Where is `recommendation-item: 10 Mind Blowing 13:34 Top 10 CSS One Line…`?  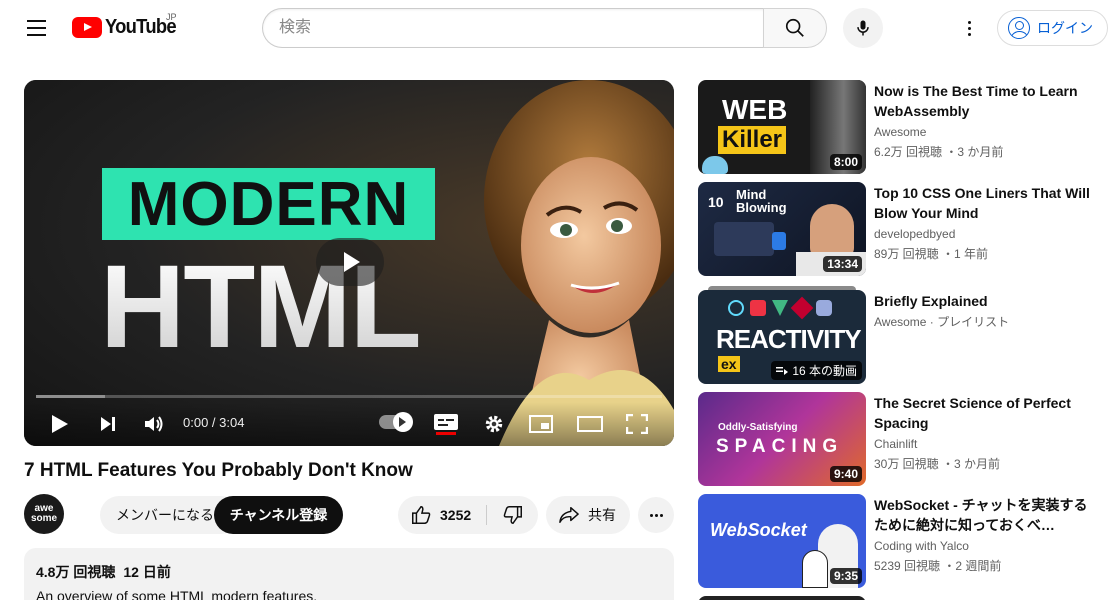 recommendation-item: 10 Mind Blowing 13:34 Top 10 CSS One Line… is located at coordinates (903, 229).